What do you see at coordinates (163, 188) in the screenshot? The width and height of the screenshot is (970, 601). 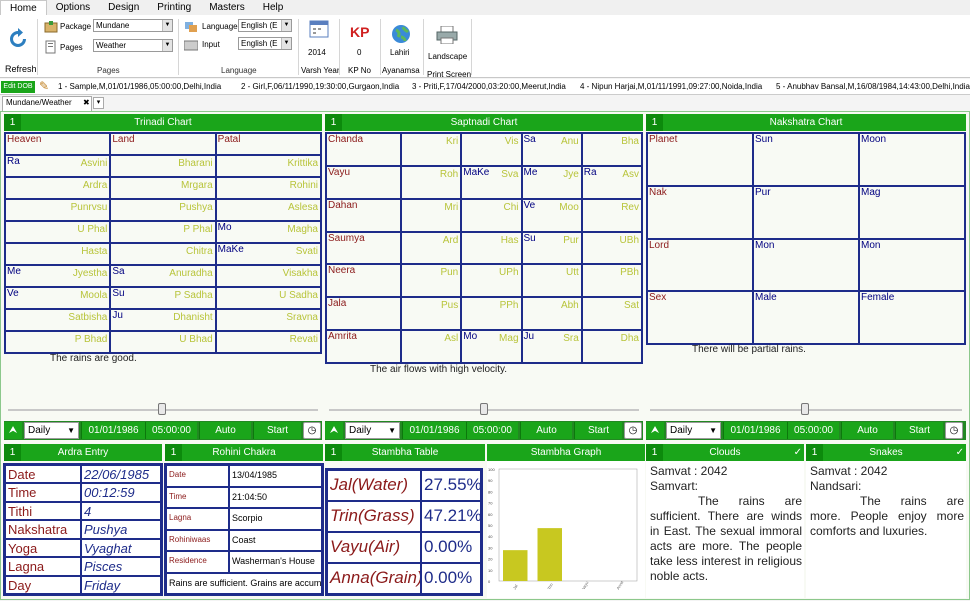 I see `trinadi-cell: Mrgara` at bounding box center [163, 188].